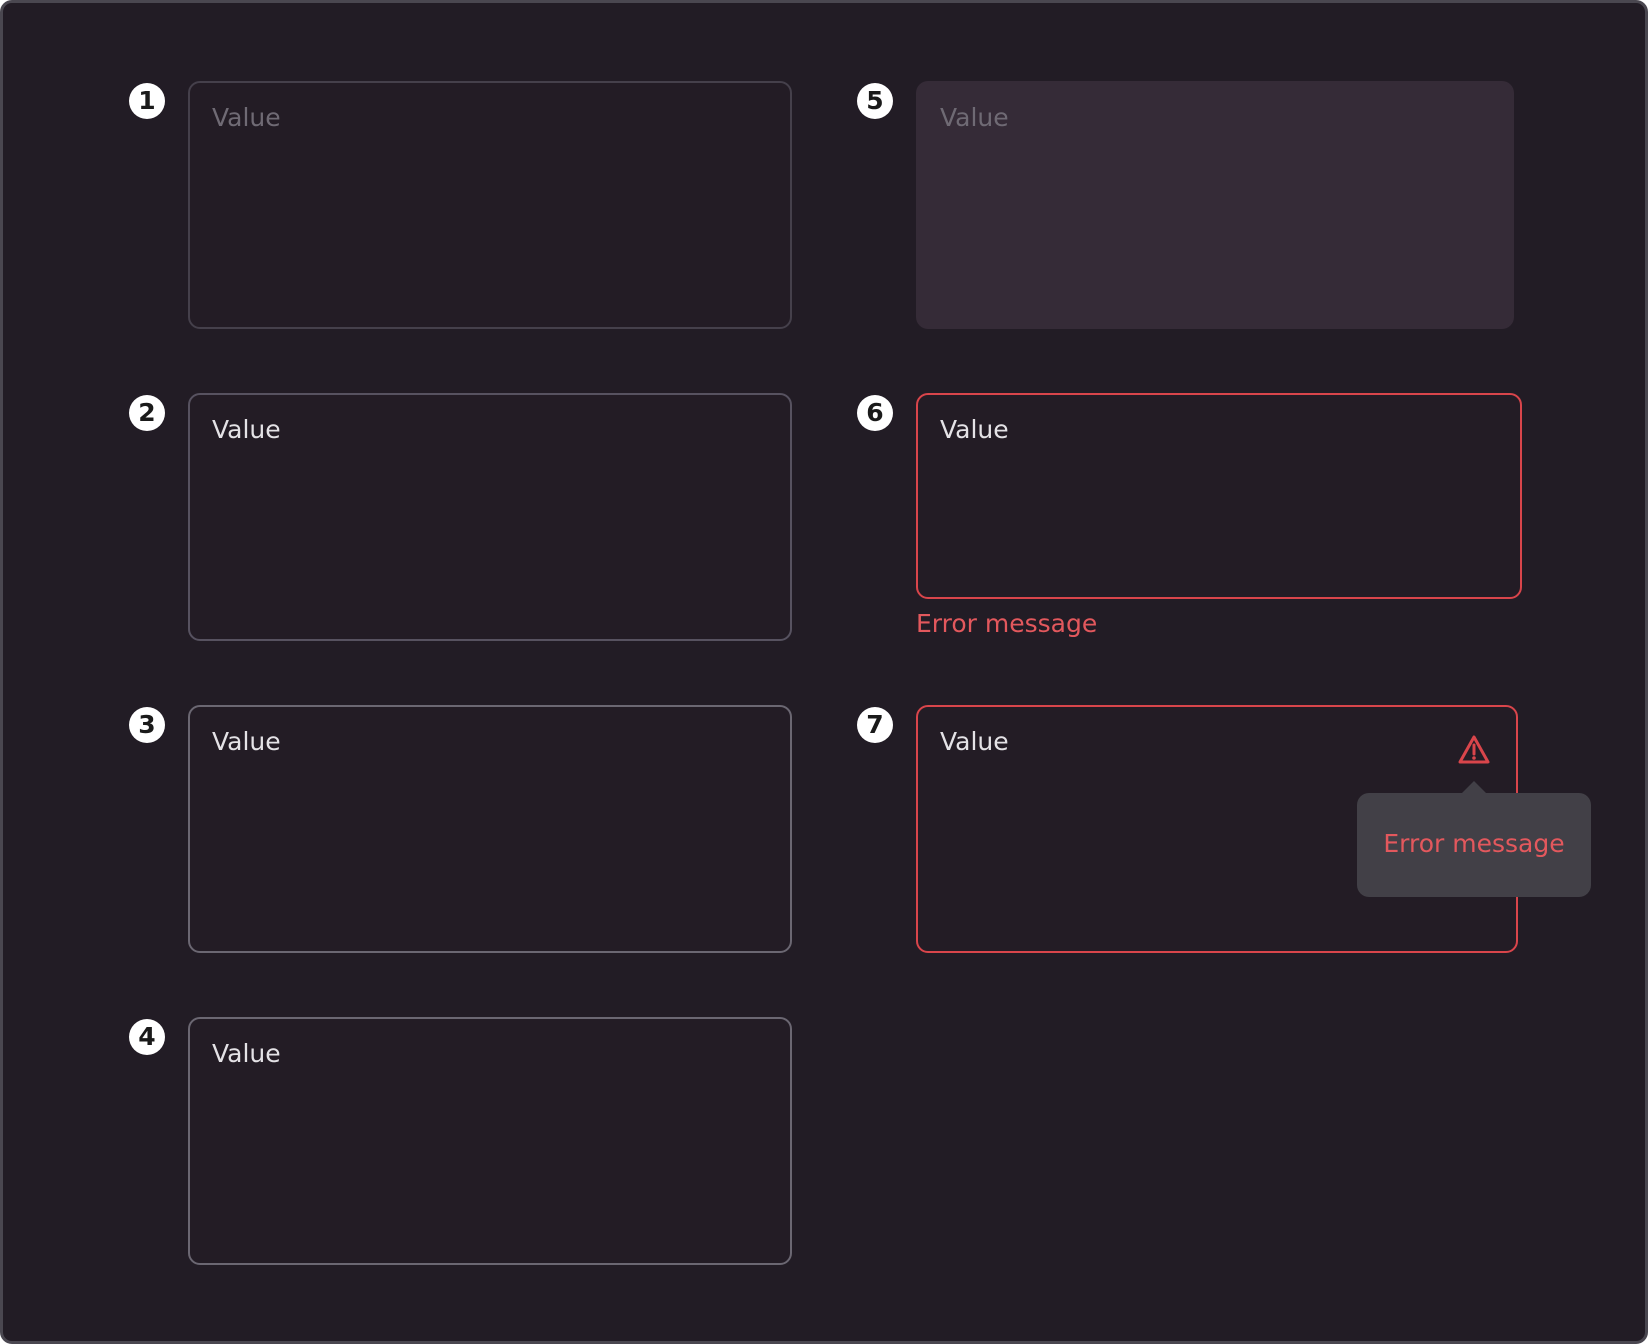 The height and width of the screenshot is (1344, 1648). I want to click on example-number-badge: 4, so click(147, 1037).